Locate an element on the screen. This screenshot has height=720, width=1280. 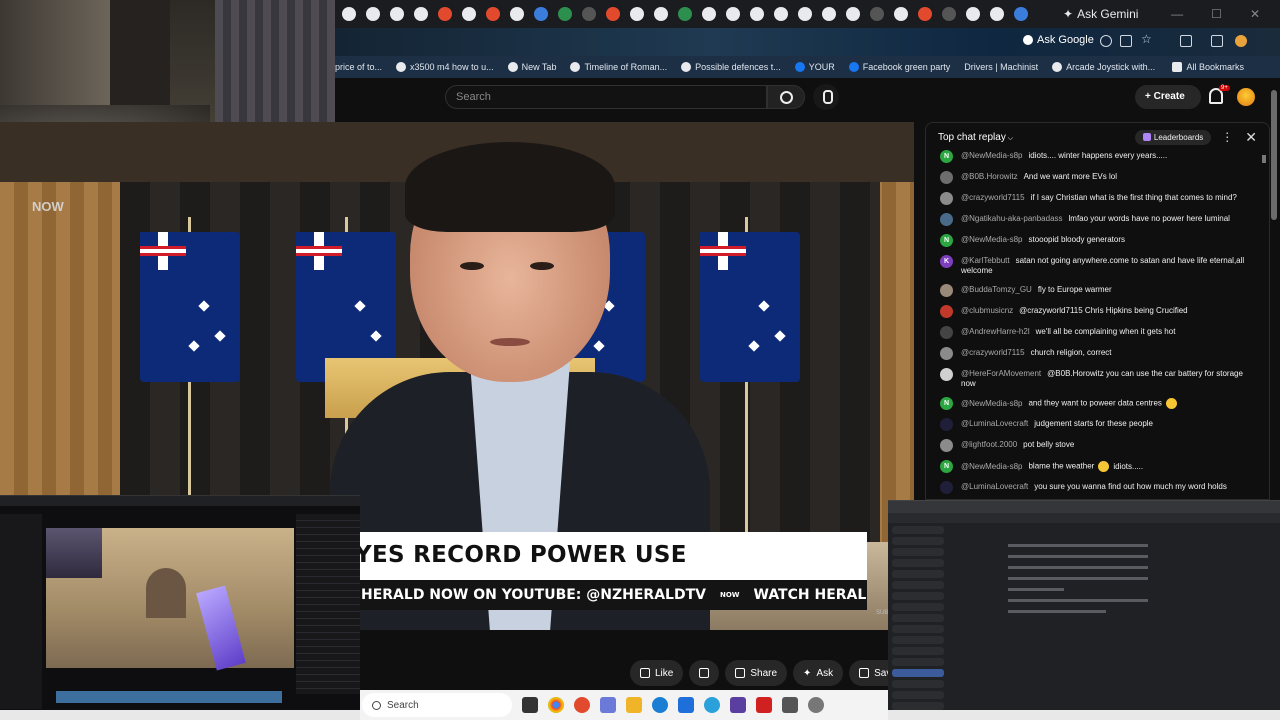
ask-gemini-button: ✦ Ask Gemini is located at coordinates (1100, 14).